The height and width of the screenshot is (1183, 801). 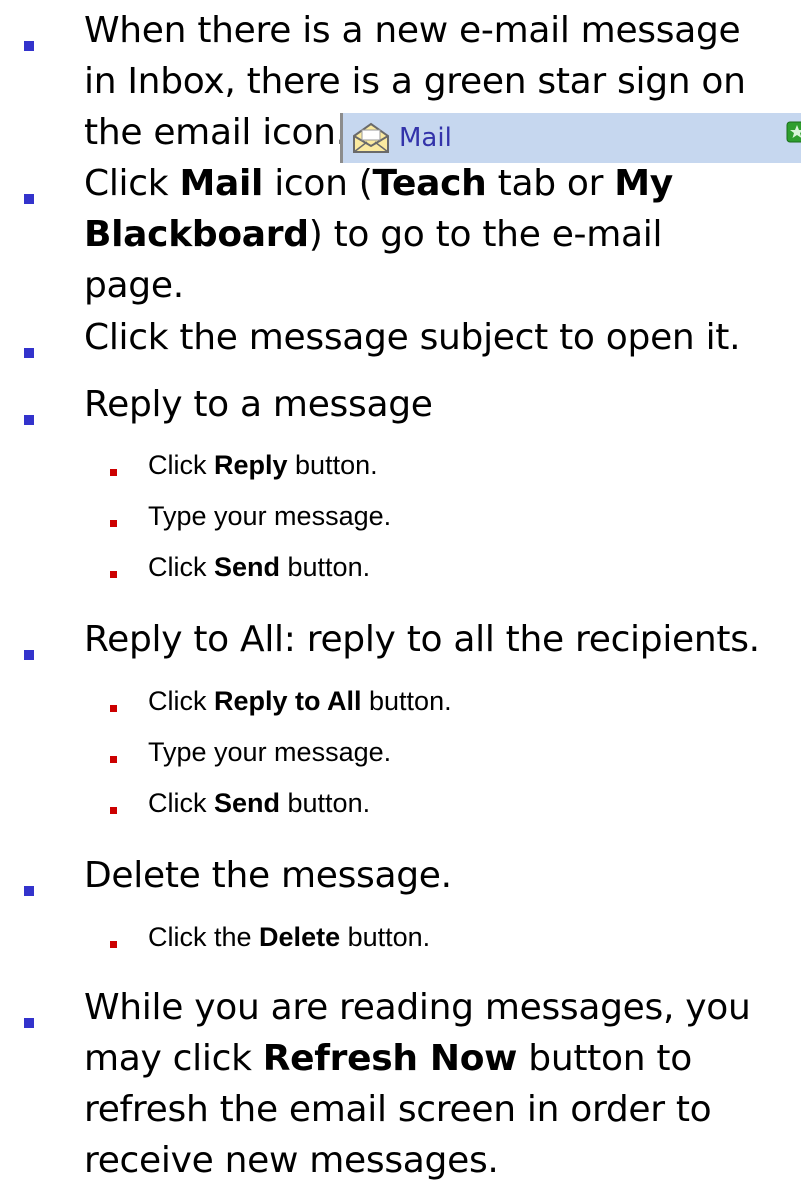 I want to click on sub-bullet-line: Click the Delete button., so click(x=289, y=937).